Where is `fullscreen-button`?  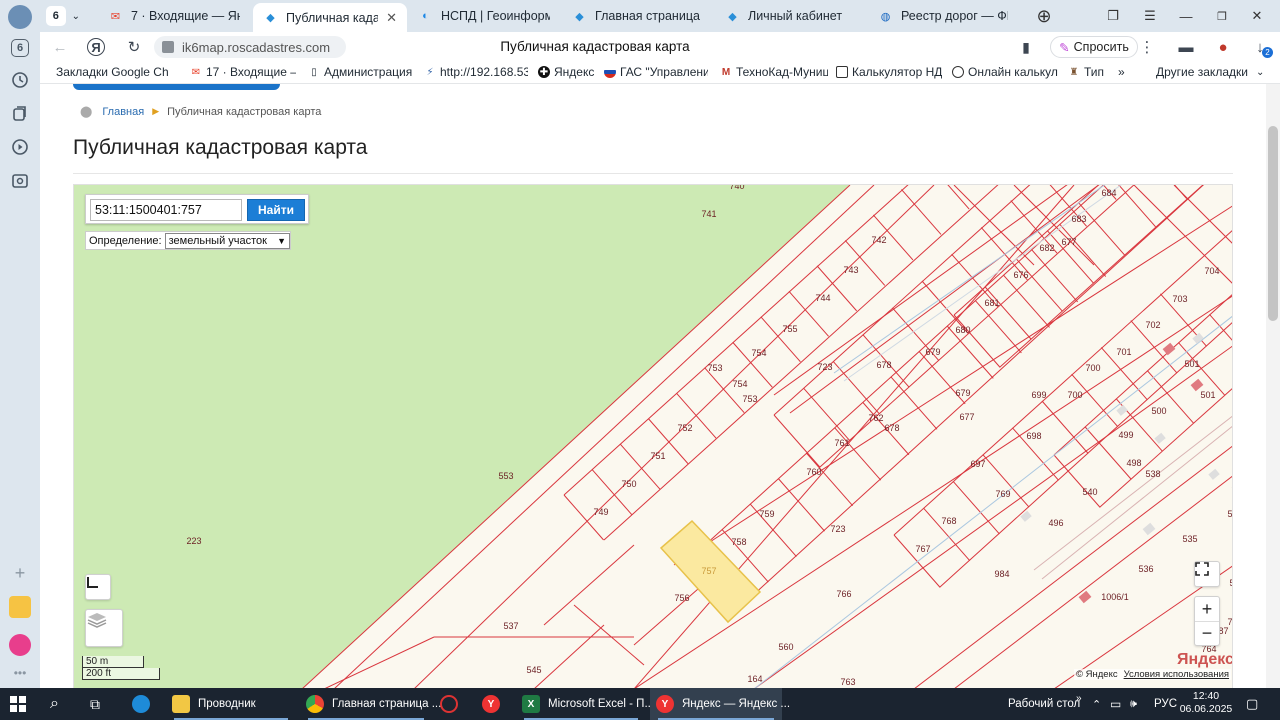
fullscreen-button is located at coordinates (1207, 574).